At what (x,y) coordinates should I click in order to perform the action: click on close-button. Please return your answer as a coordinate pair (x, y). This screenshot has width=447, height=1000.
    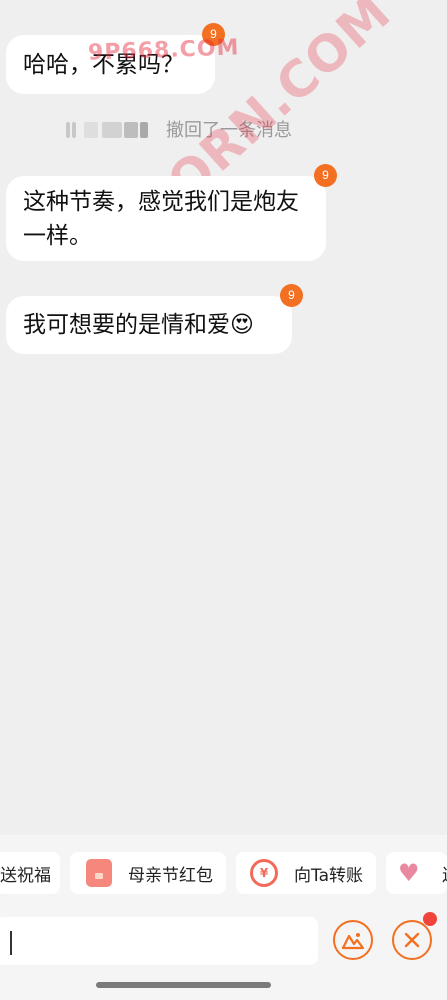
    Looking at the image, I should click on (412, 940).